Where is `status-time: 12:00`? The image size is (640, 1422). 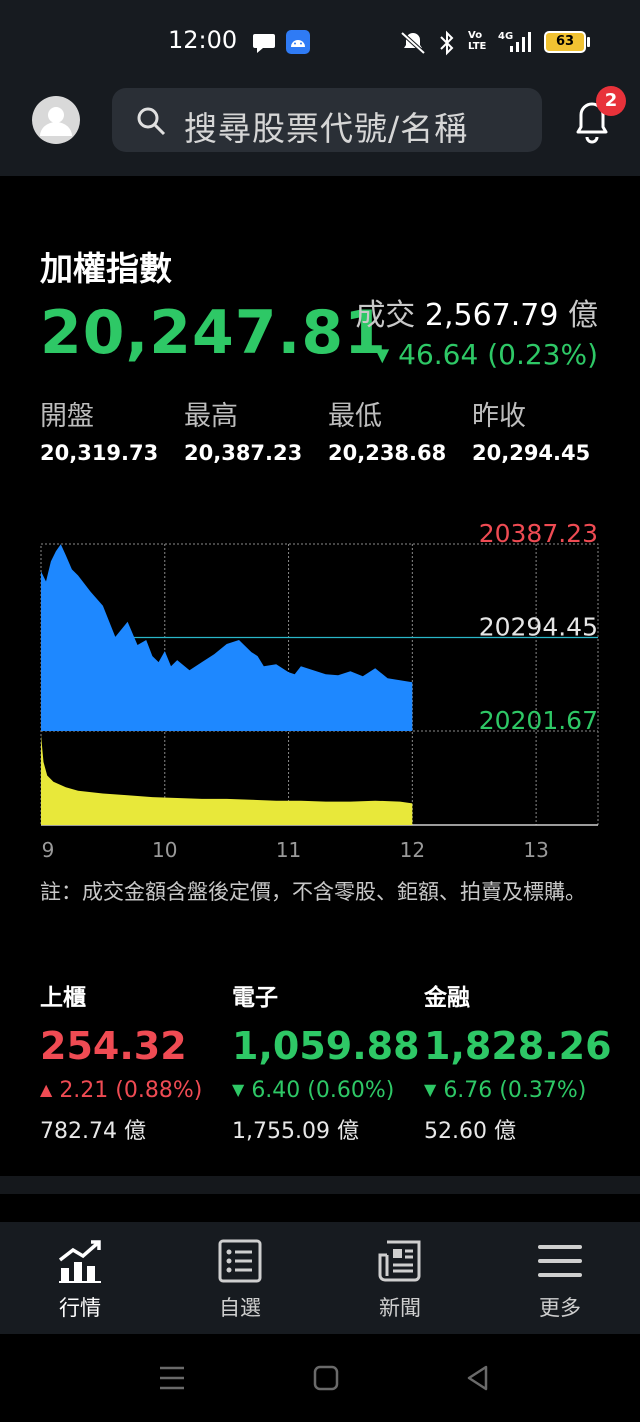
status-time: 12:00 is located at coordinates (203, 40).